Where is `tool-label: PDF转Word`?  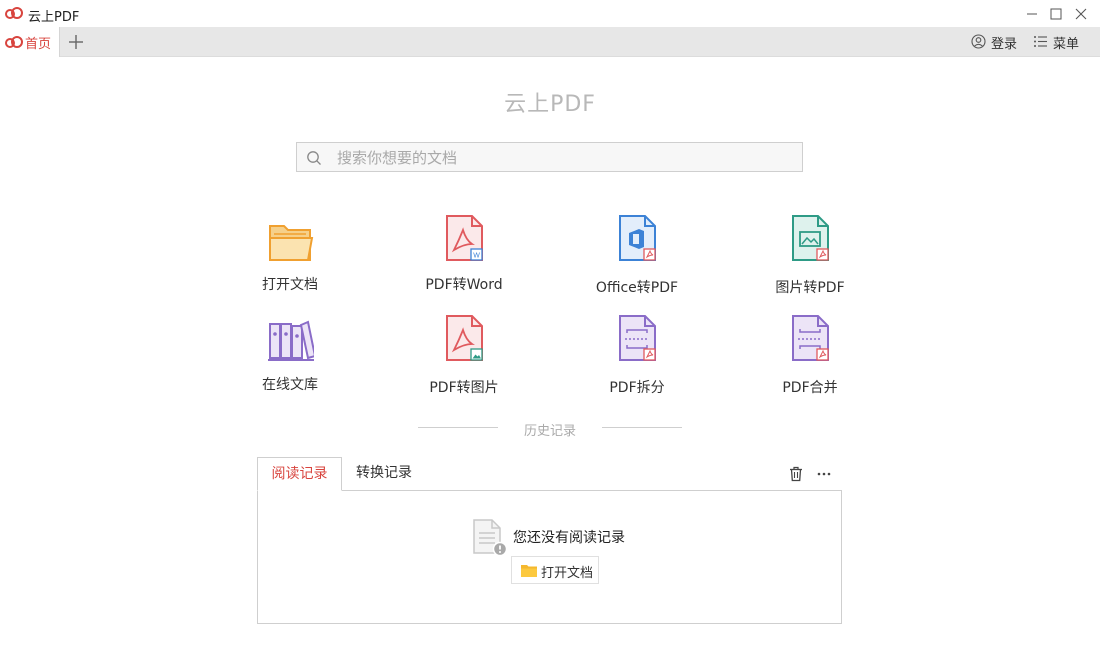 tool-label: PDF转Word is located at coordinates (464, 285).